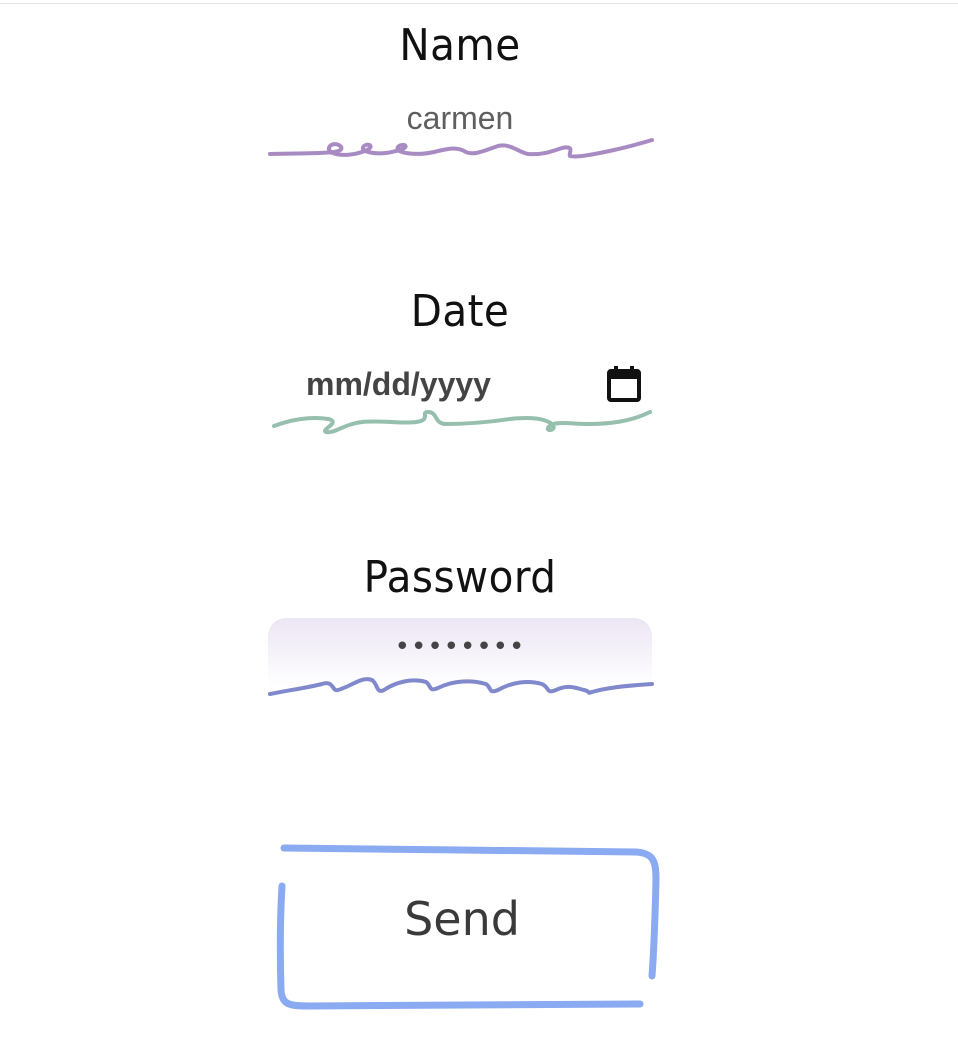 The width and height of the screenshot is (958, 1054). What do you see at coordinates (624, 384) in the screenshot?
I see `calendar-icon` at bounding box center [624, 384].